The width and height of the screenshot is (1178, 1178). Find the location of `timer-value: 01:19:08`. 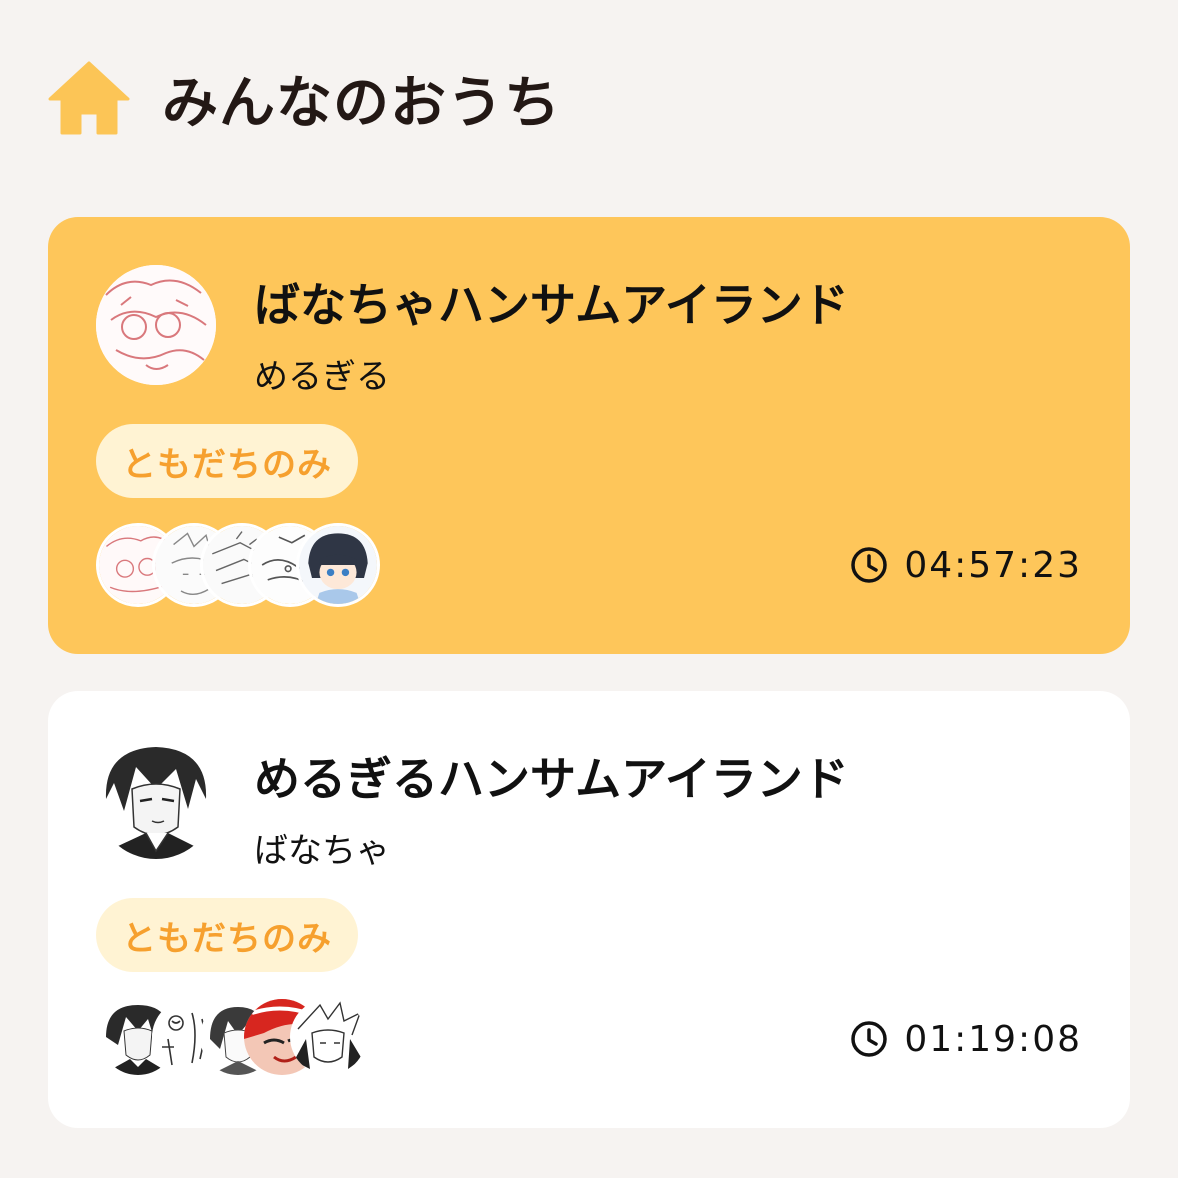

timer-value: 01:19:08 is located at coordinates (993, 1039).